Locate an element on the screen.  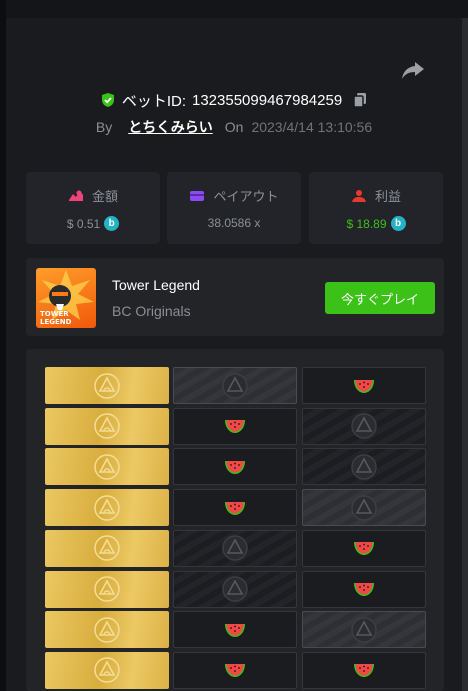
profit-label: 利益 is located at coordinates (387, 196).